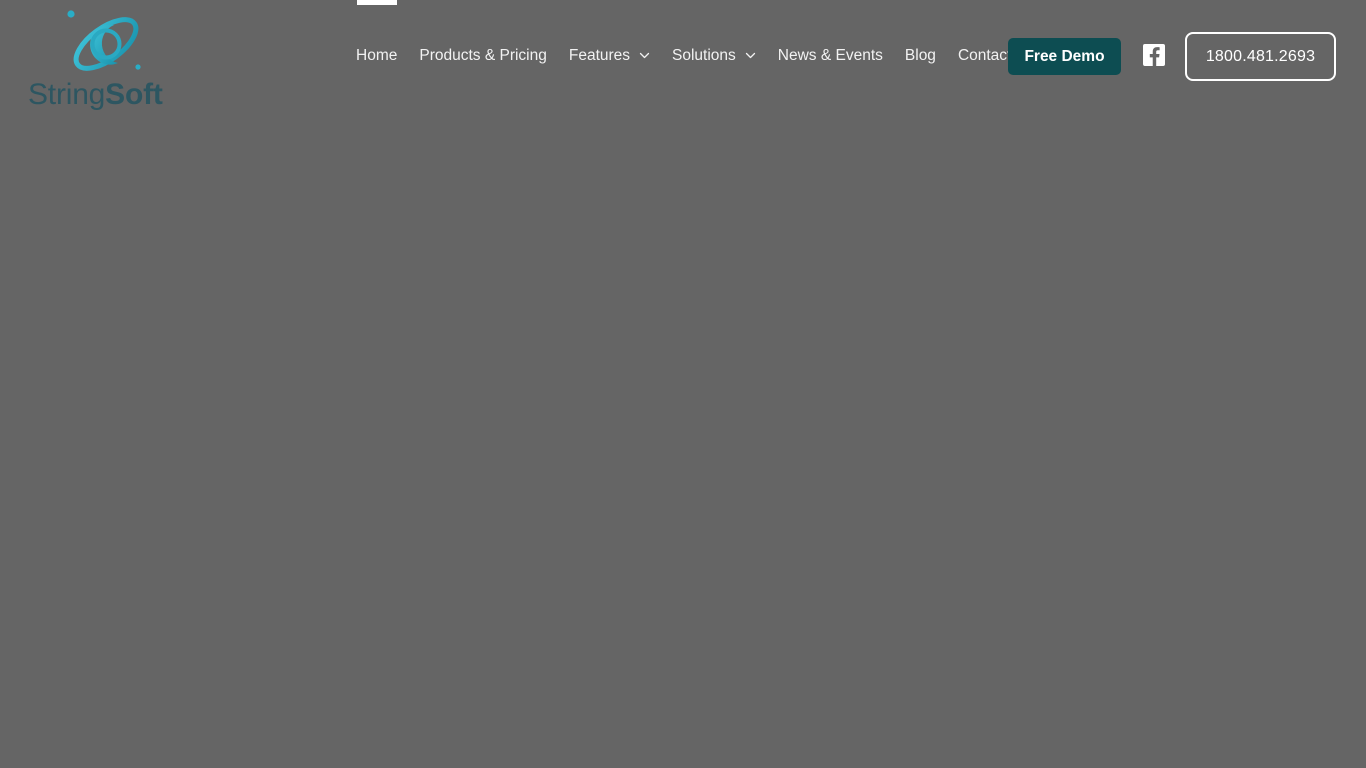 This screenshot has height=768, width=1366. Describe the element at coordinates (67, 94) in the screenshot. I see `logo-wordmark-light: String` at that location.